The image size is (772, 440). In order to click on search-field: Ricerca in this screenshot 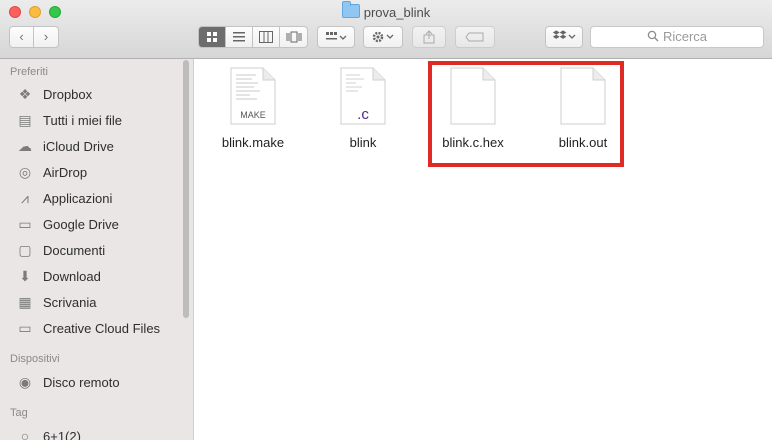, I will do `click(677, 37)`.